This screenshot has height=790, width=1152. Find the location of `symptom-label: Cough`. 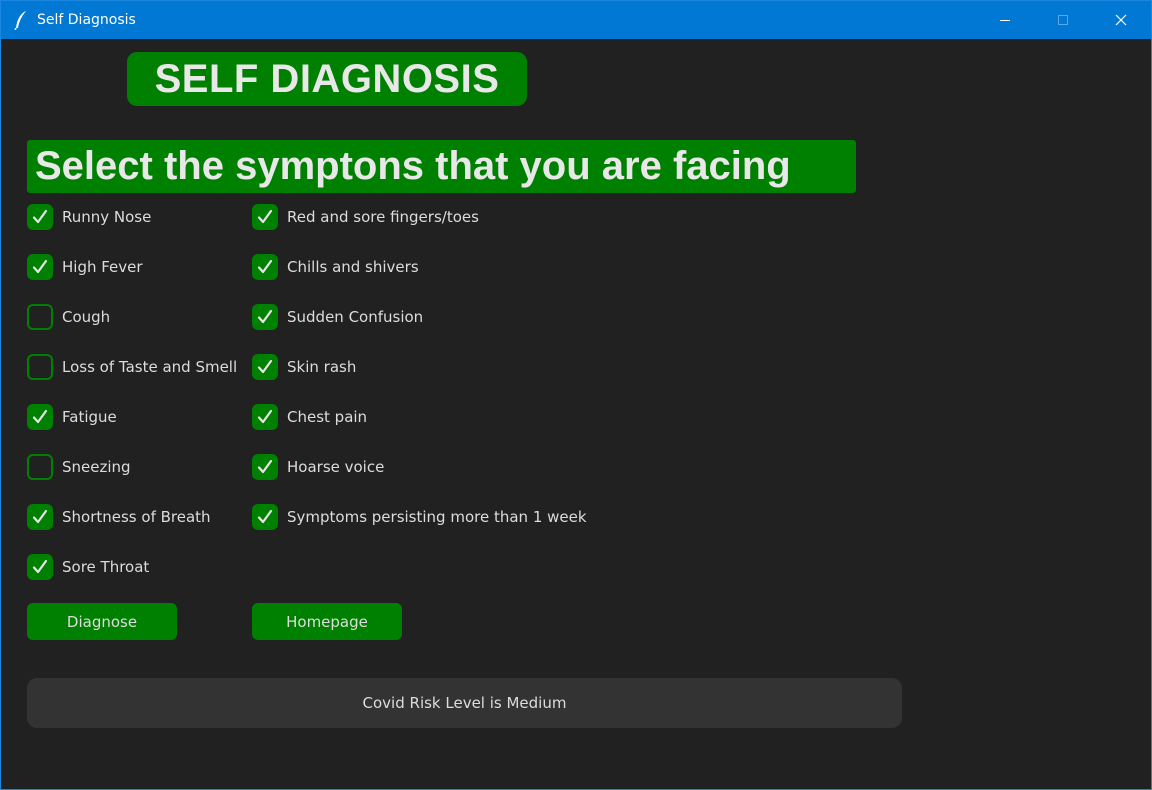

symptom-label: Cough is located at coordinates (86, 317).